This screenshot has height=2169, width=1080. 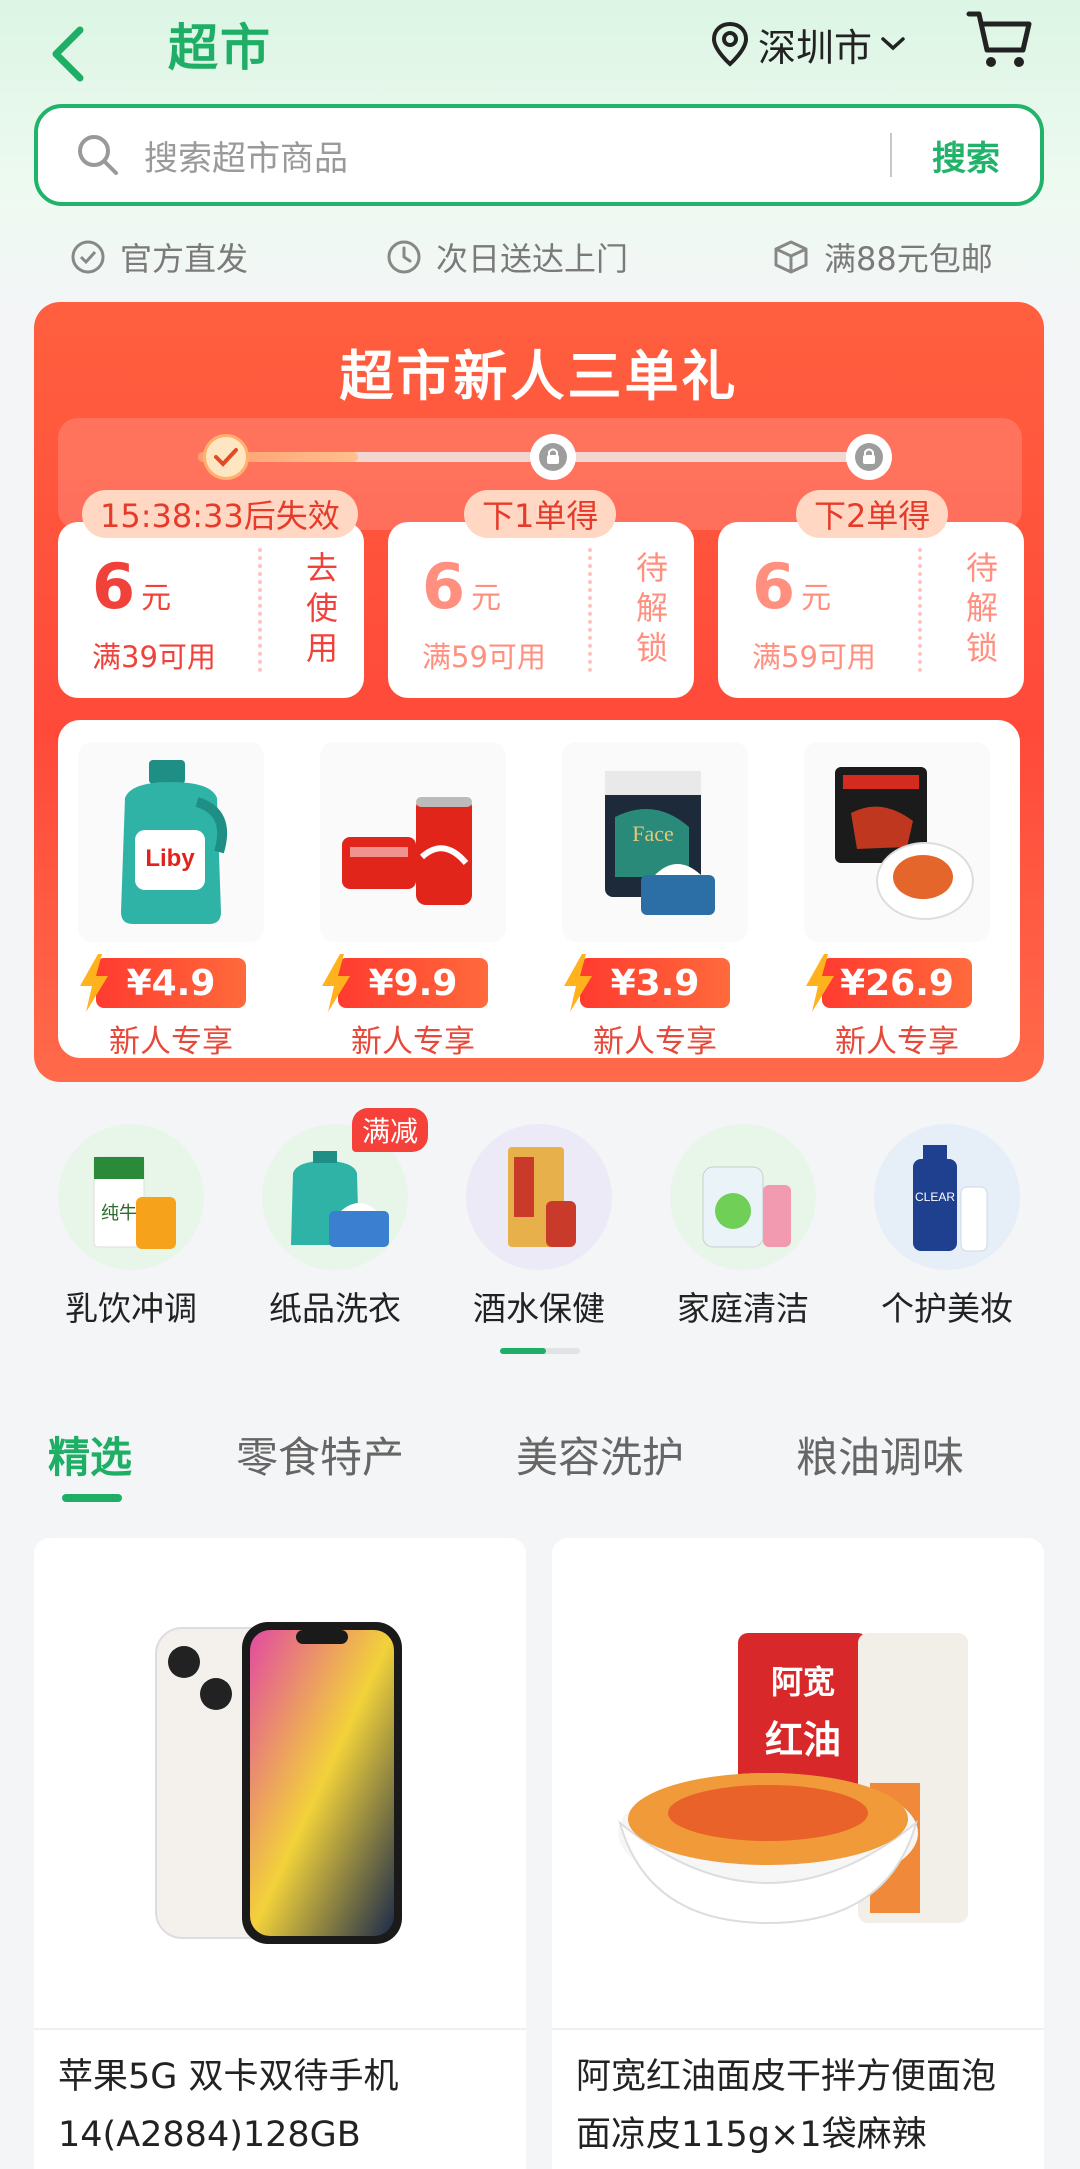 I want to click on svg-text: Liby, so click(x=170, y=858).